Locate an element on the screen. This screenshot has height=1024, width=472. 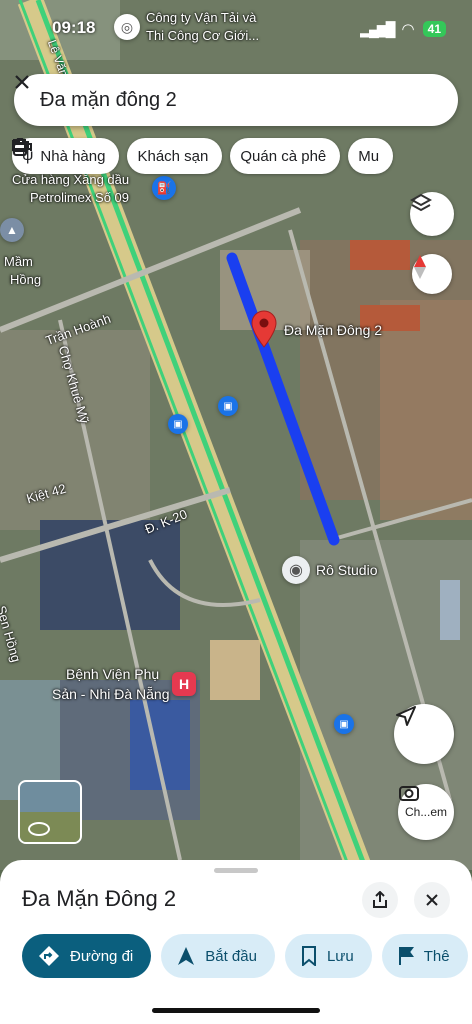
share-button is located at coordinates (380, 900).